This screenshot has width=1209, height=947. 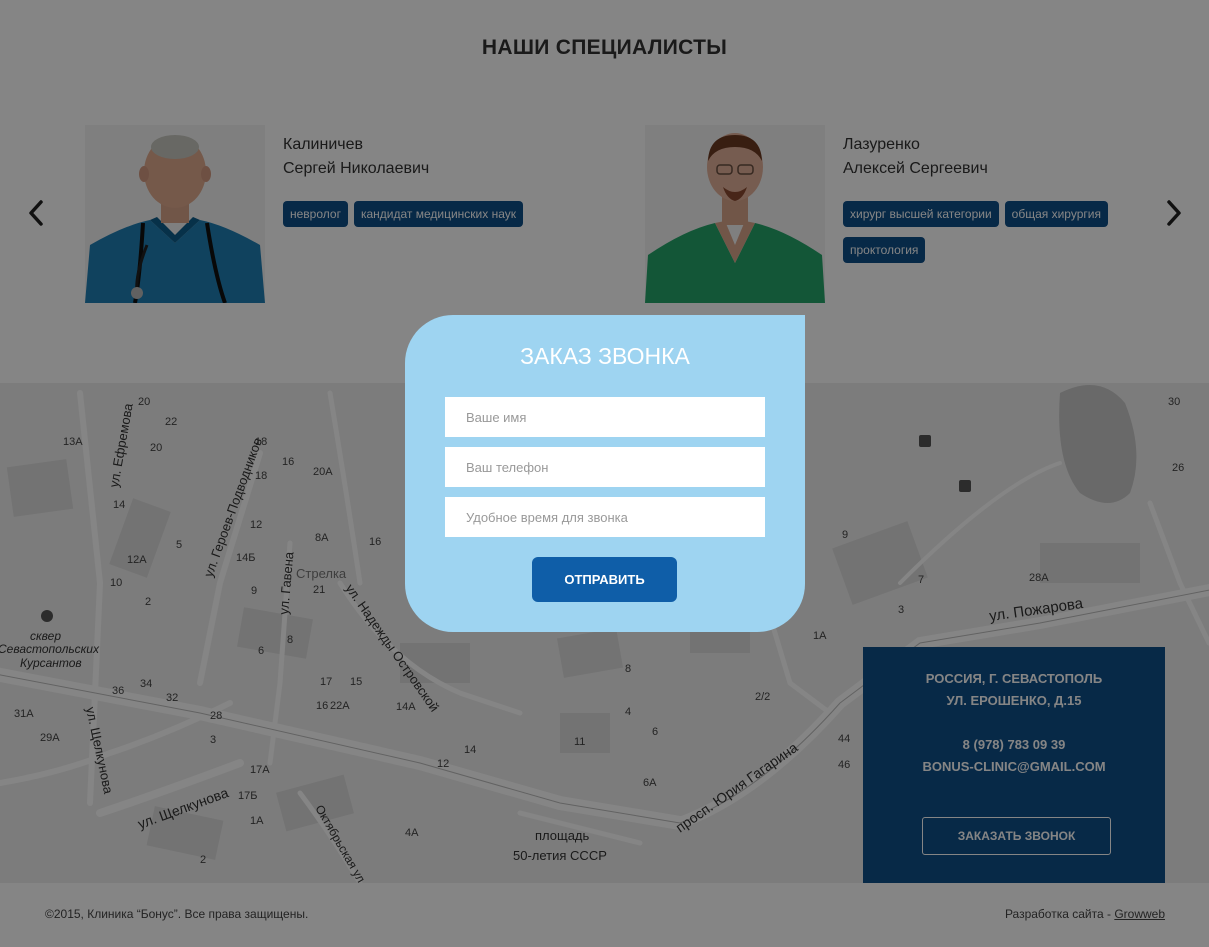 What do you see at coordinates (605, 517) in the screenshot?
I see `call-time-input` at bounding box center [605, 517].